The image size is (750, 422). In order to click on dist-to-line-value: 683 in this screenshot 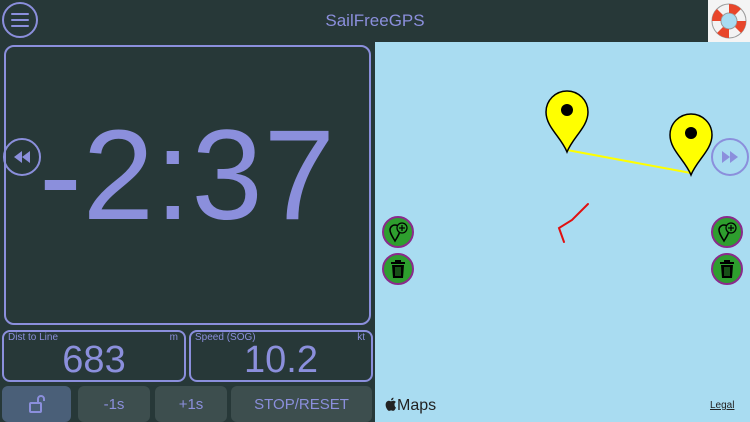, I will do `click(94, 360)`.